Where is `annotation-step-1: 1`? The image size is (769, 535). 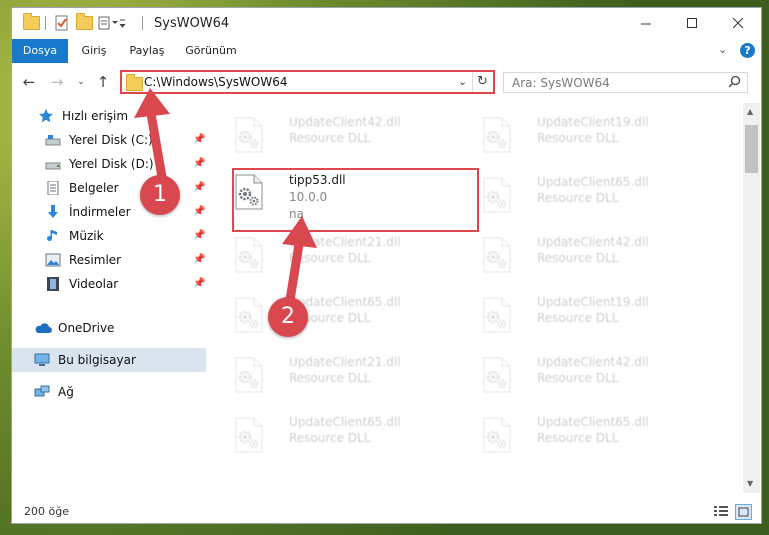
annotation-step-1: 1 is located at coordinates (160, 195).